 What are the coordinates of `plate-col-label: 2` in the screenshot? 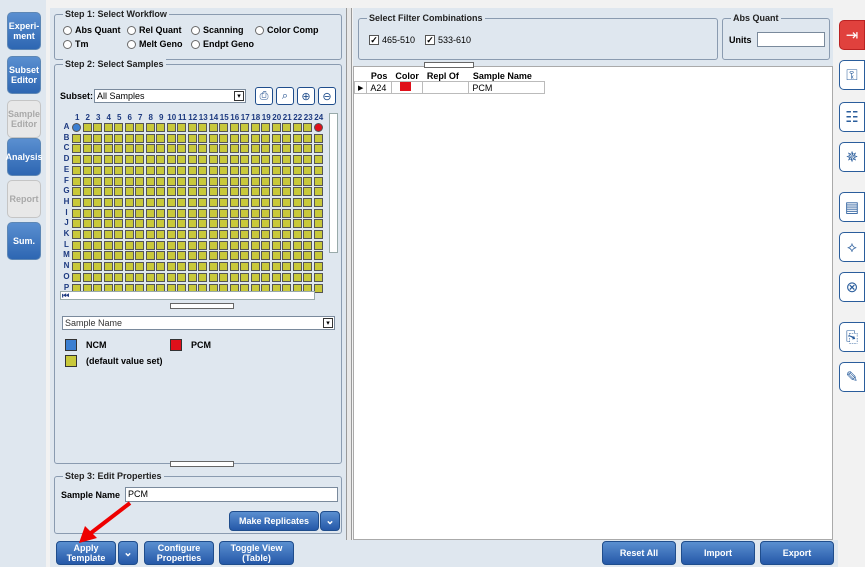 It's located at (88, 117).